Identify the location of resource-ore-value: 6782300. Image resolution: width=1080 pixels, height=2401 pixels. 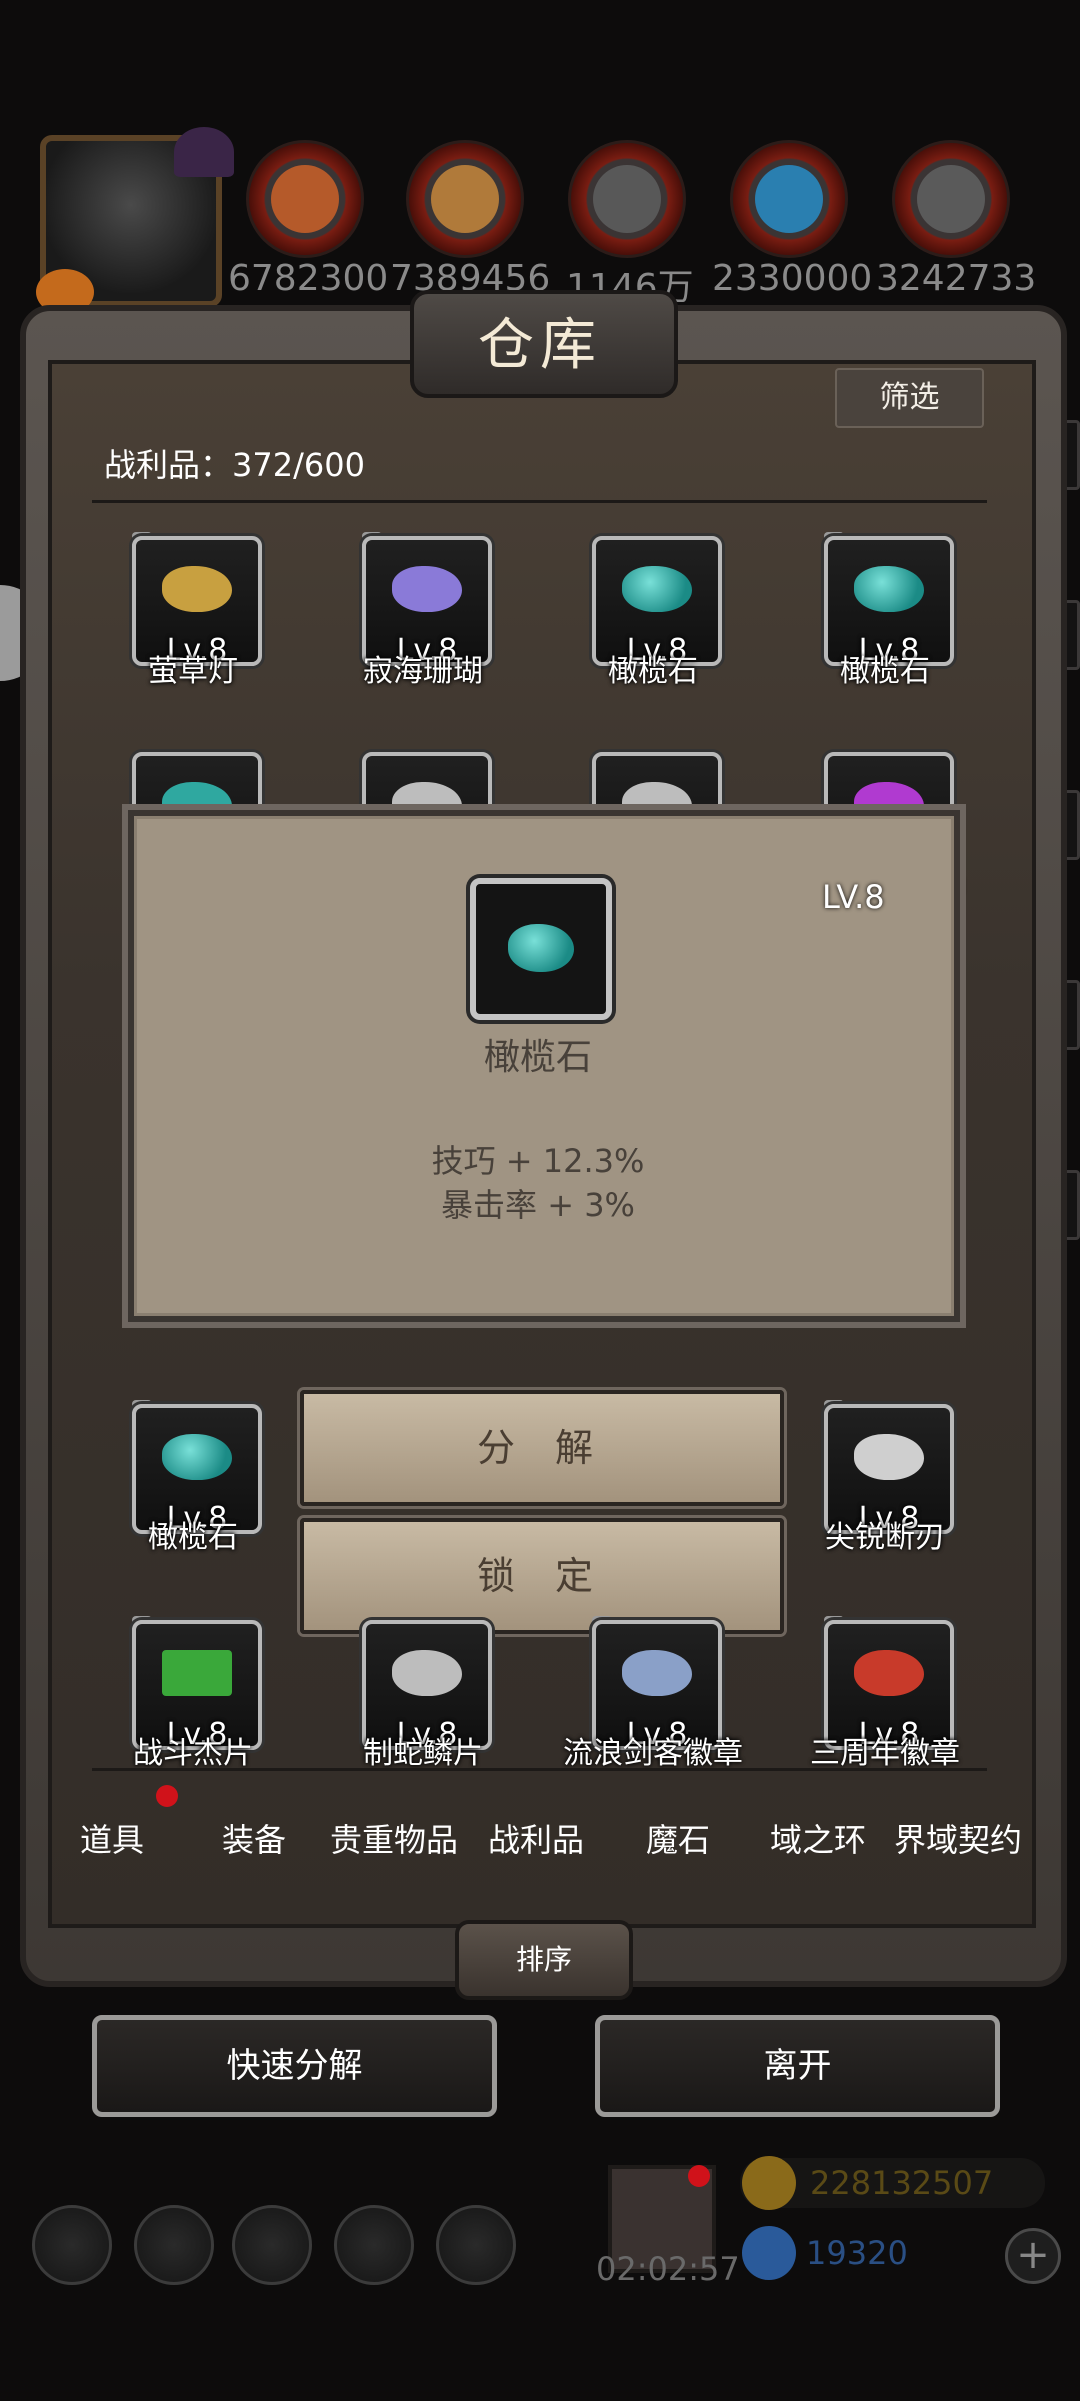
(308, 278).